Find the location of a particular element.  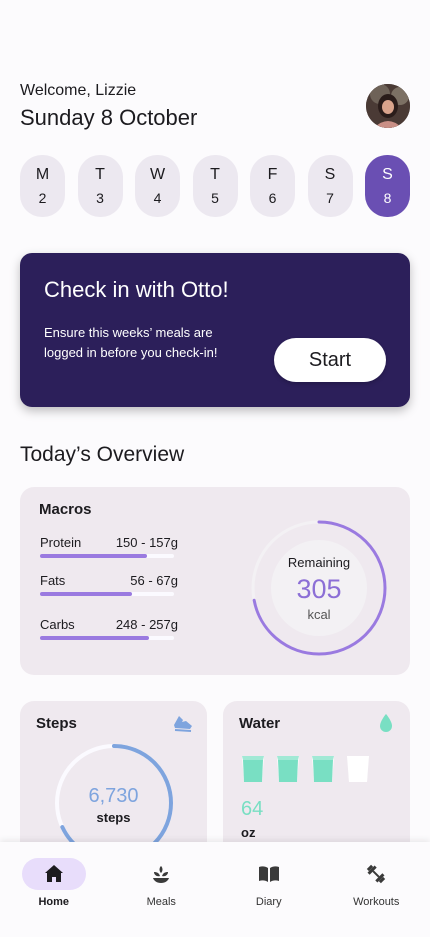

water-glasses is located at coordinates (305, 769).